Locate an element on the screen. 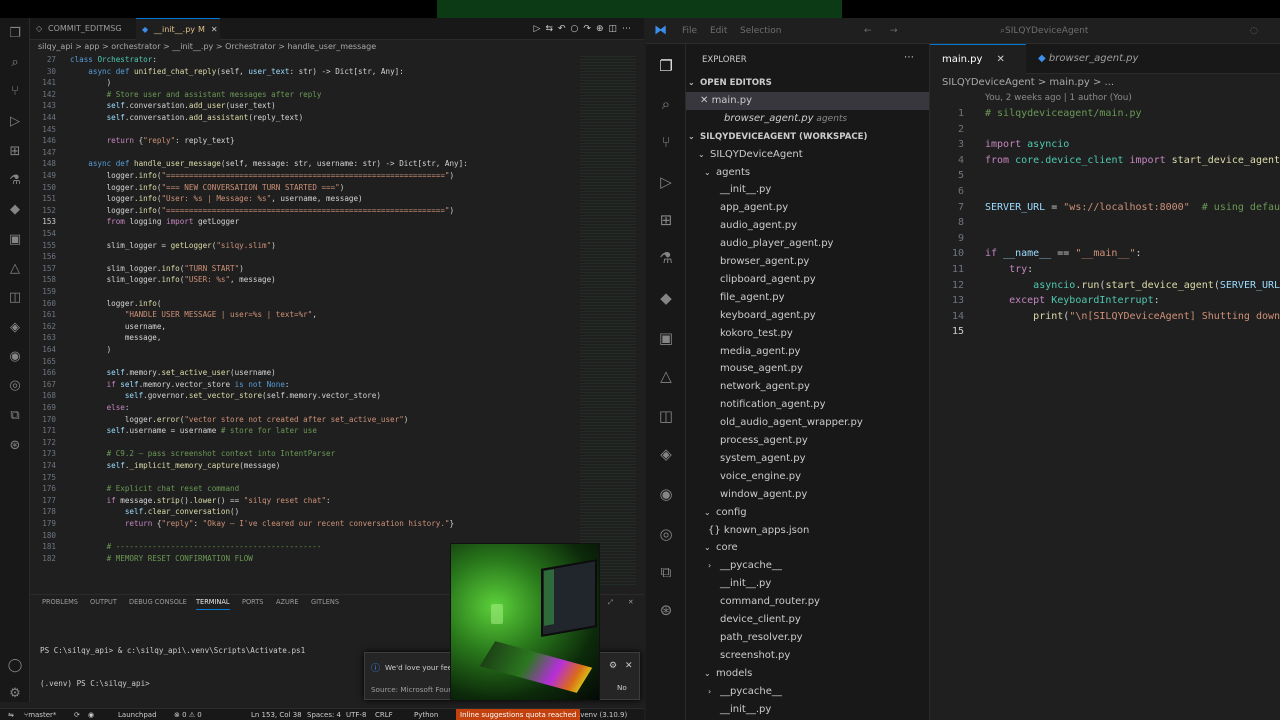  folder-core: ⌄ core is located at coordinates (807, 548).